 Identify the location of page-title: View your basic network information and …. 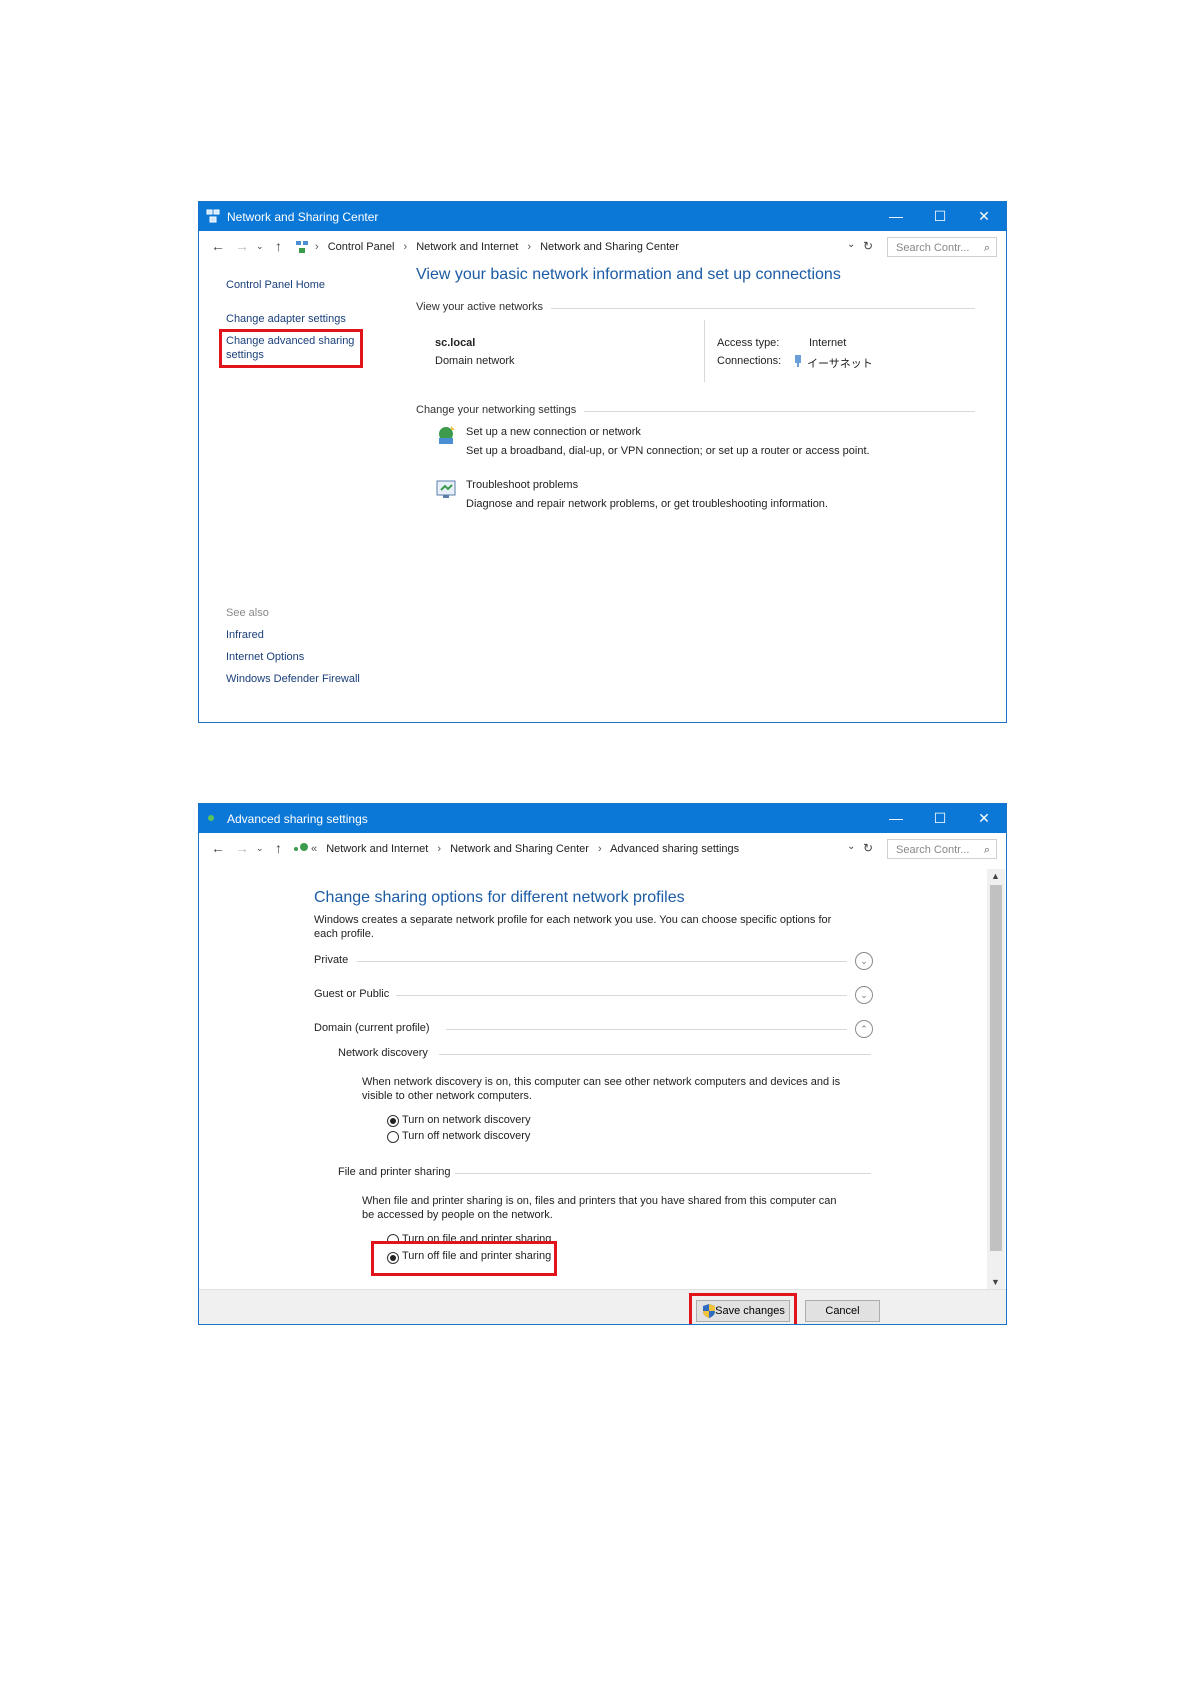
(628, 274).